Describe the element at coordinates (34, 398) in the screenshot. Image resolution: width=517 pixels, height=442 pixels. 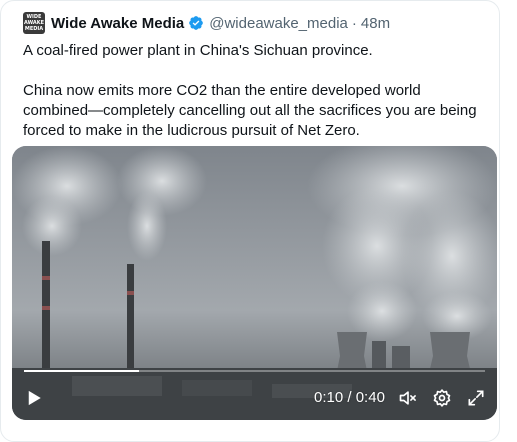
I see `play-icon` at that location.